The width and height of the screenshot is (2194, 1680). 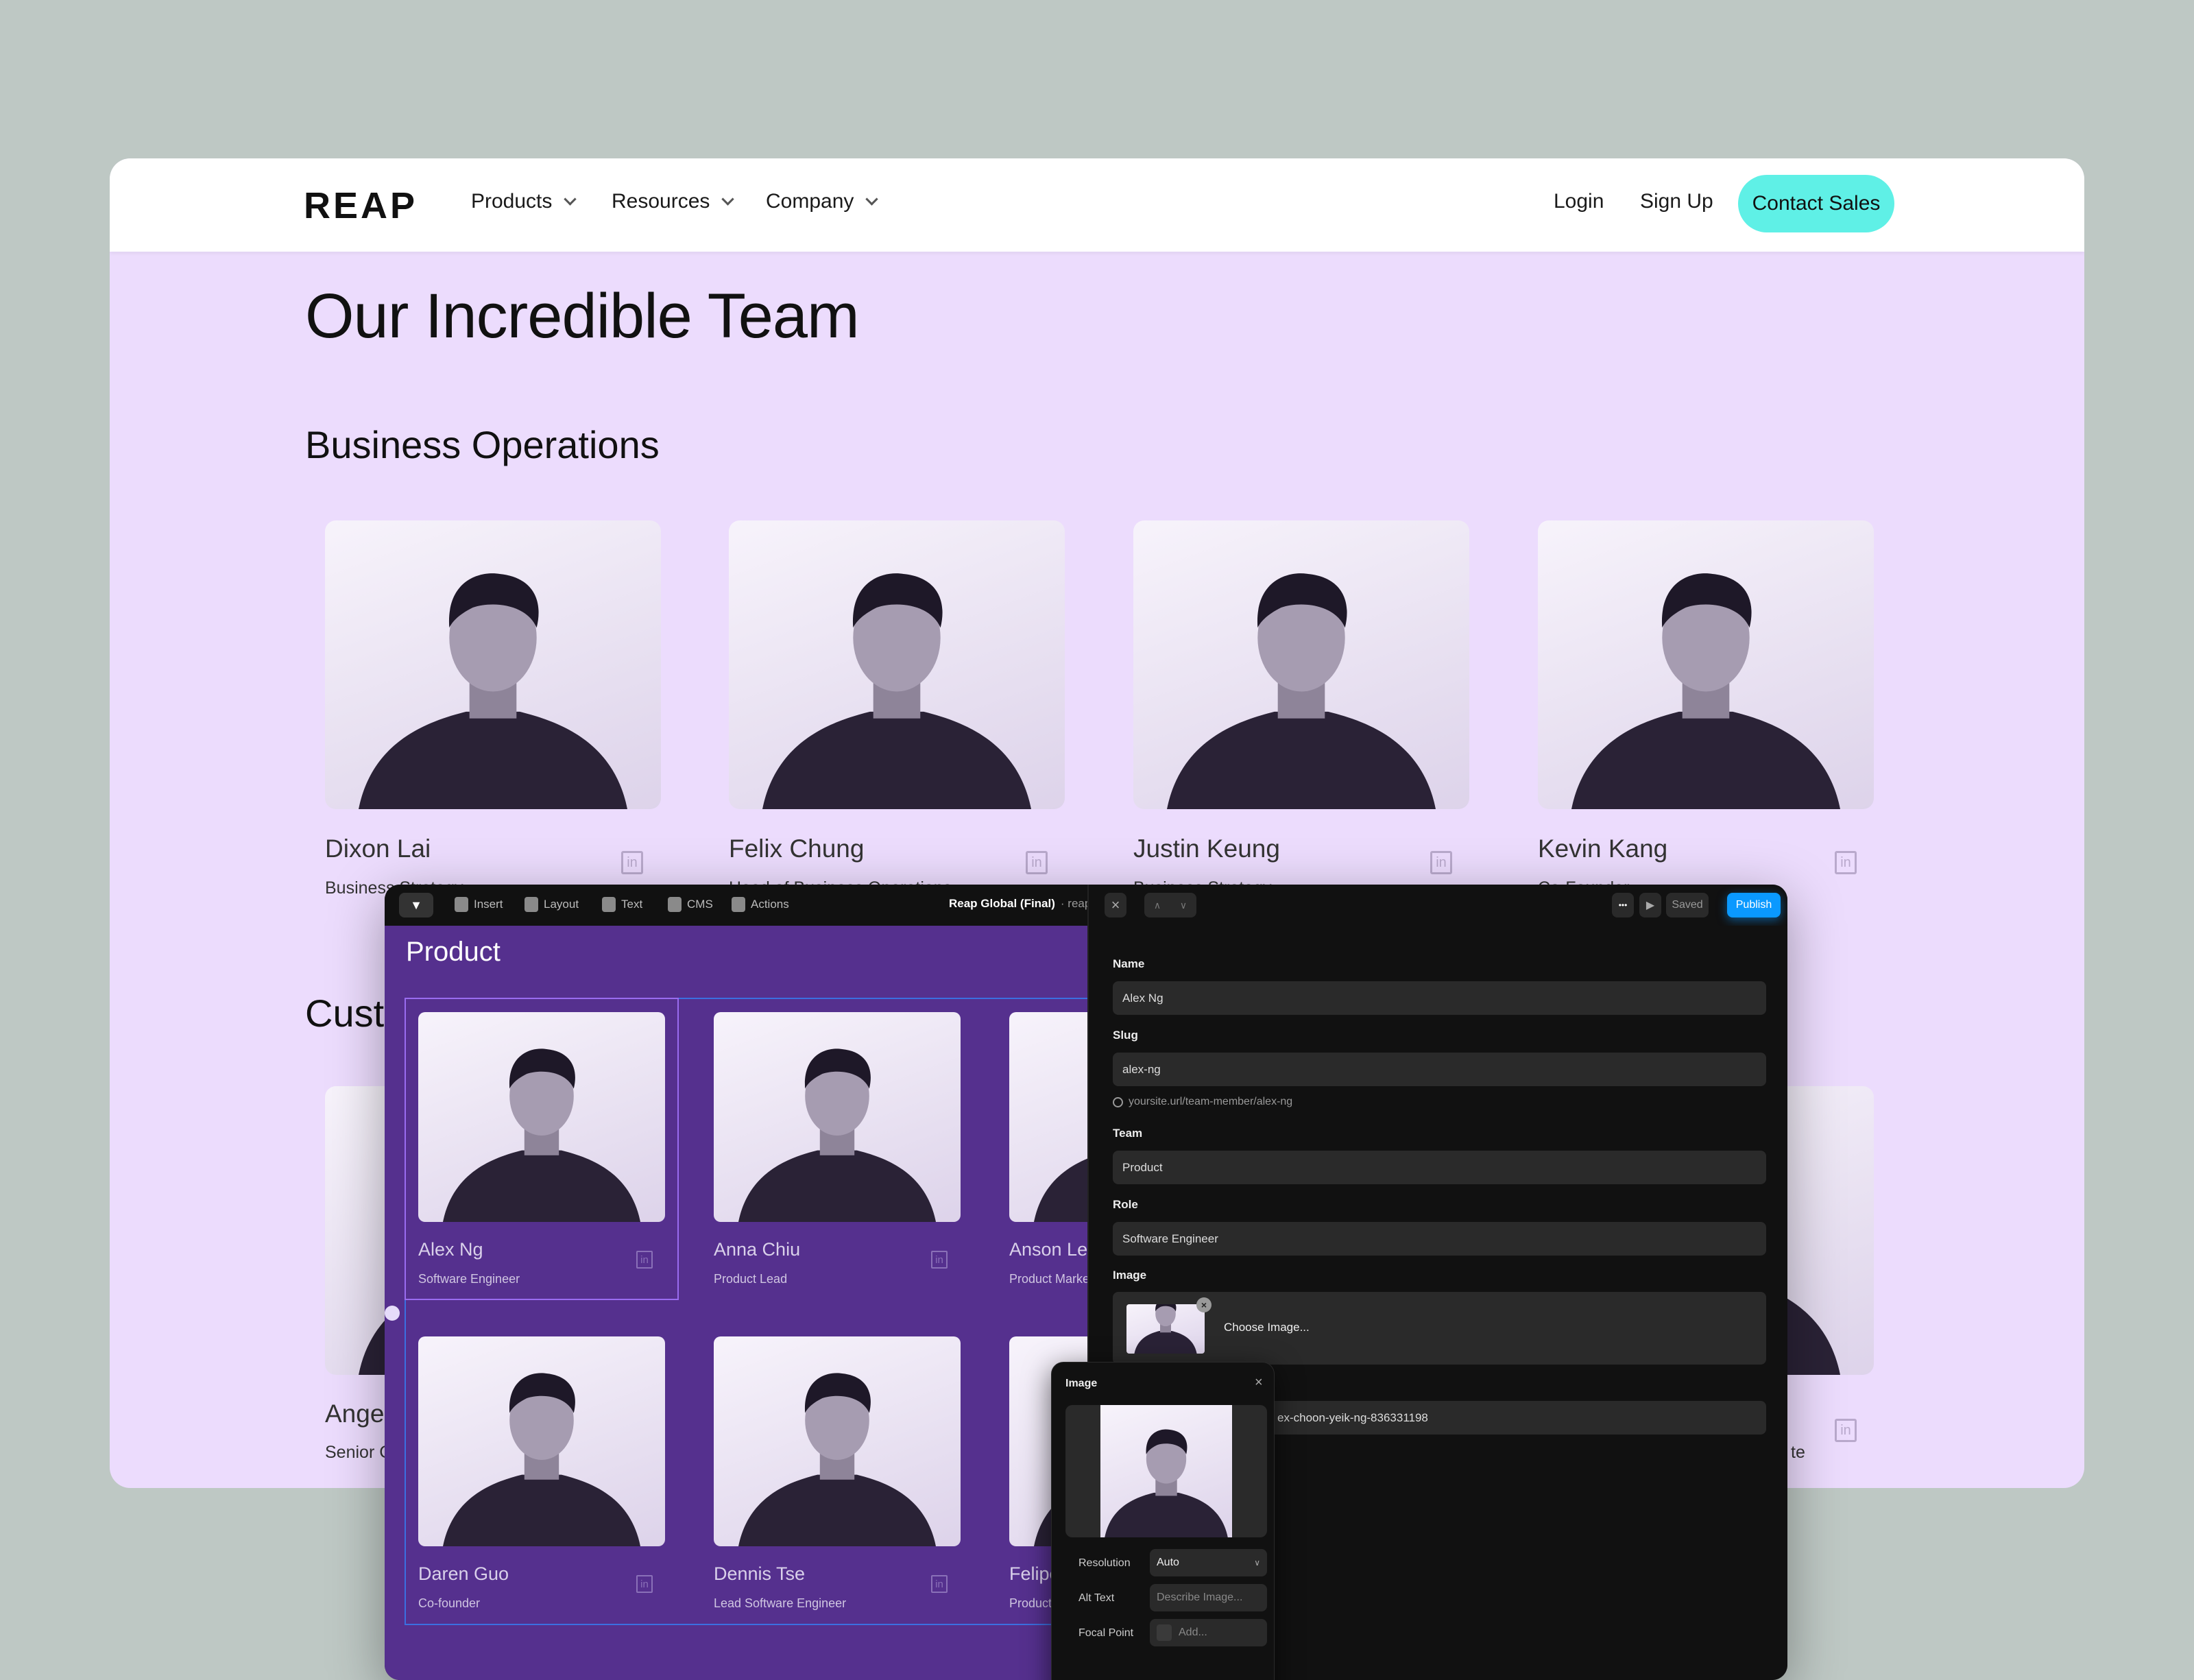 I want to click on member-name: Ange, so click(x=355, y=1414).